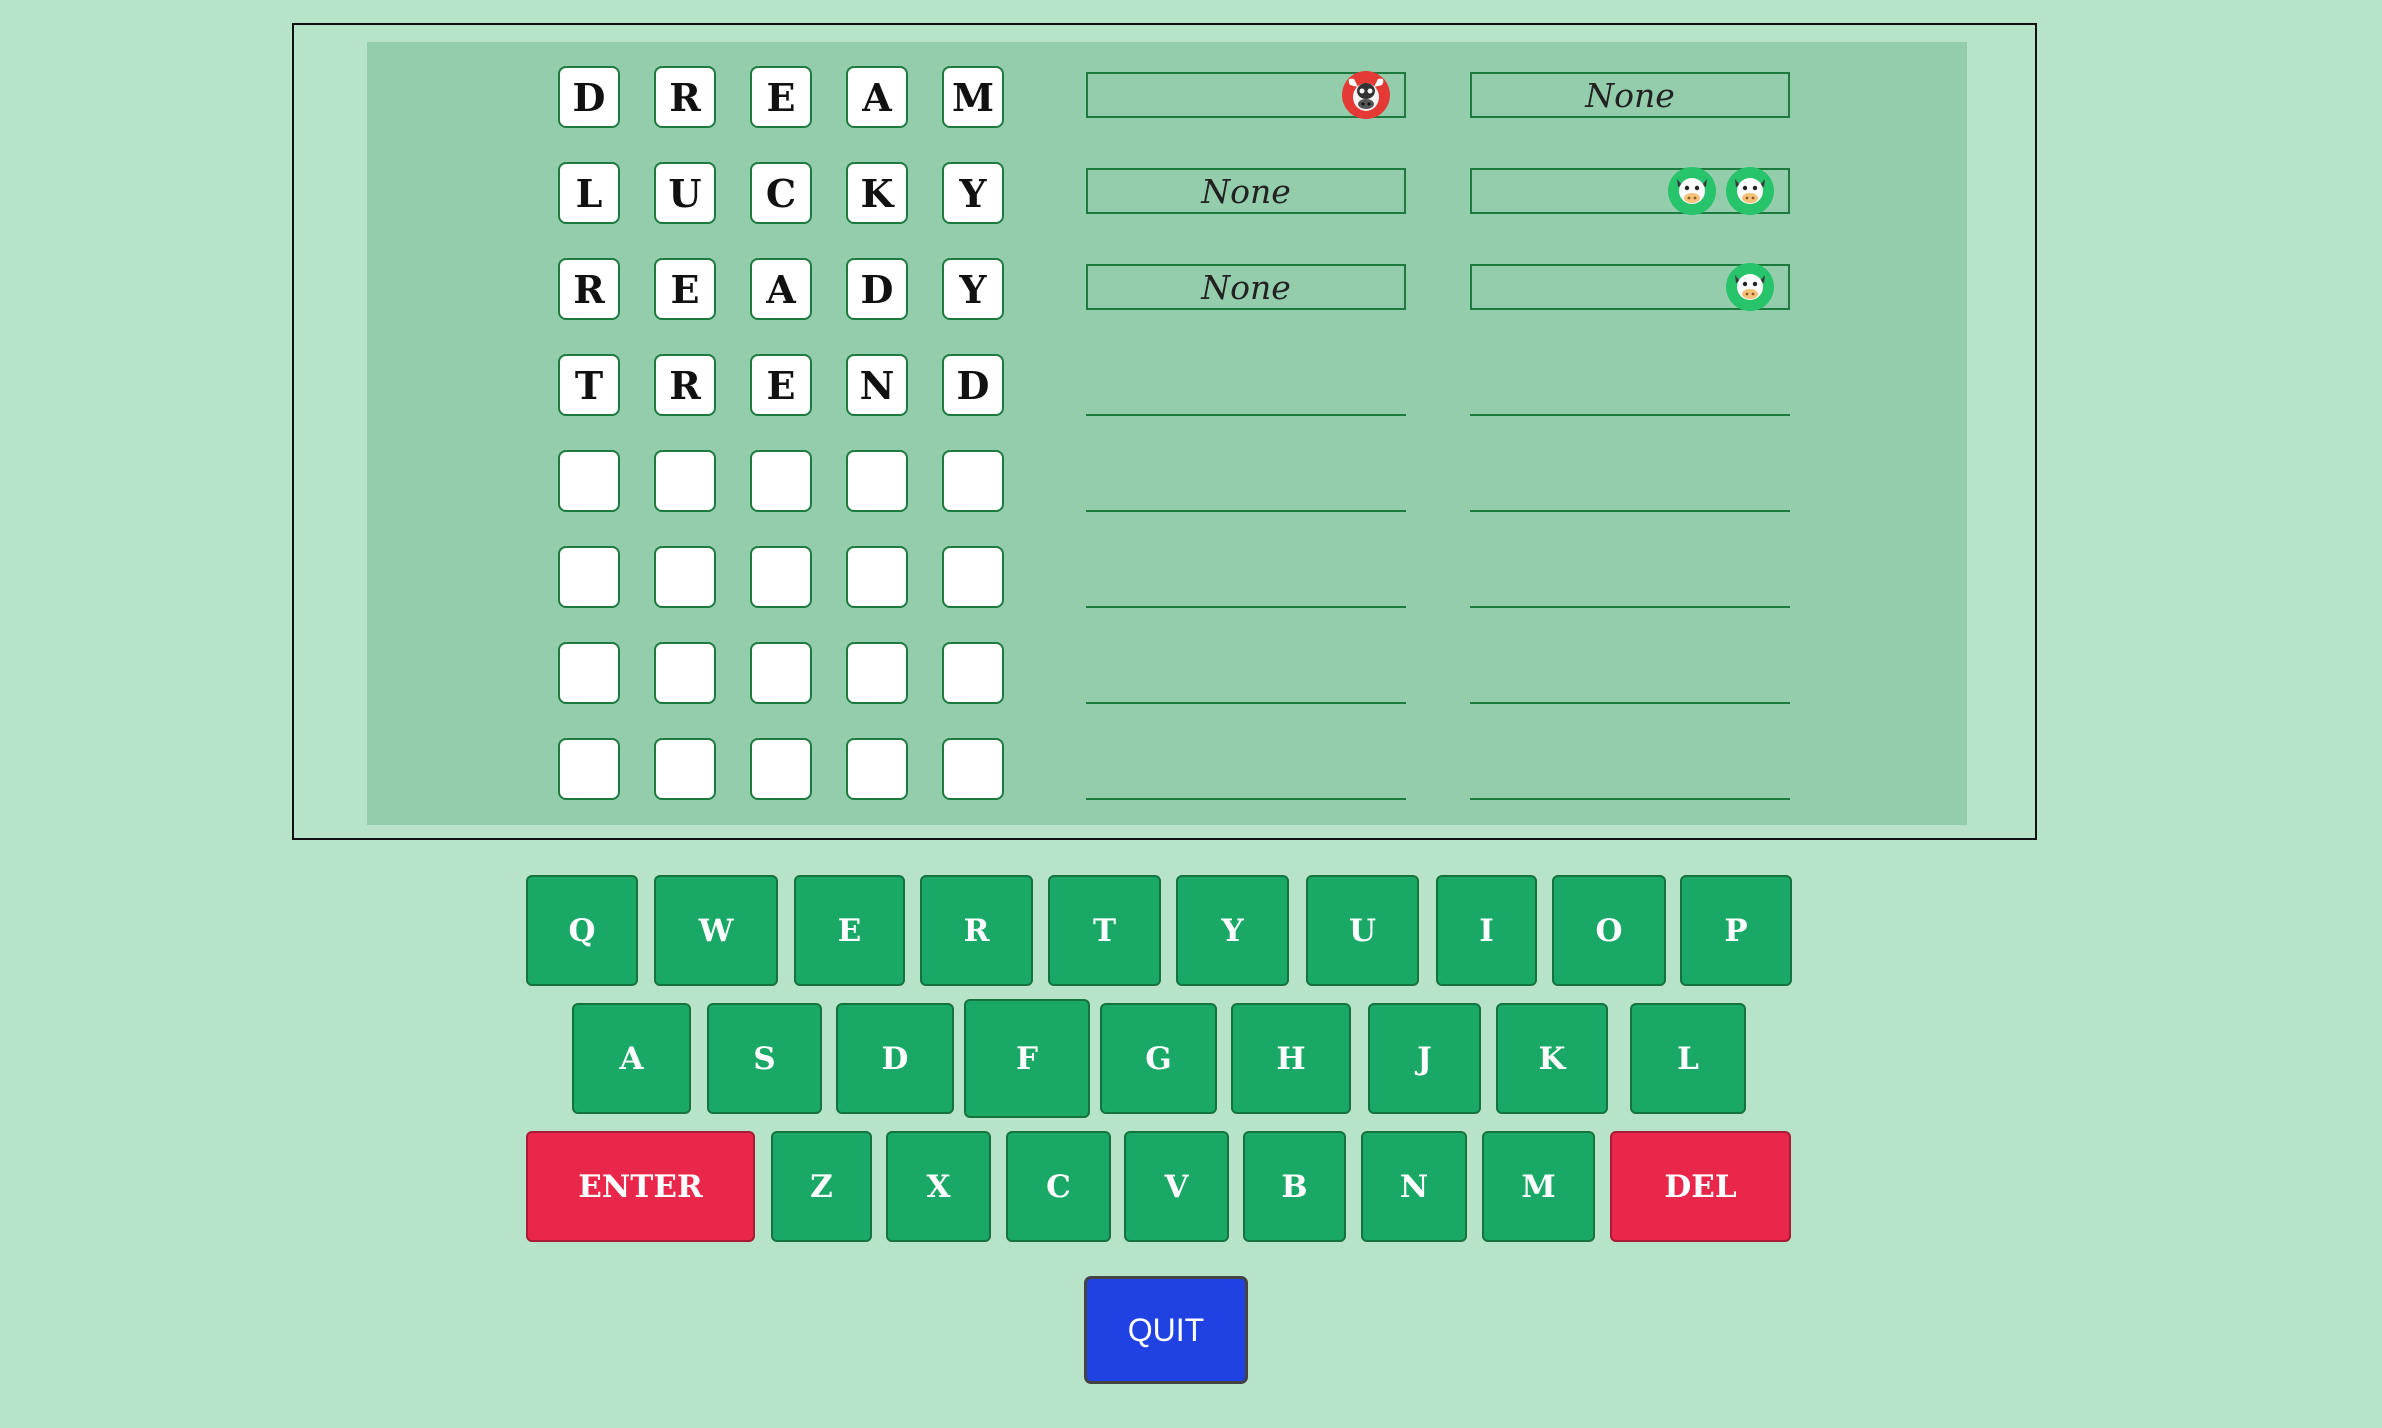 The image size is (2382, 1428). Describe the element at coordinates (1486, 930) in the screenshot. I see `key-i: I` at that location.